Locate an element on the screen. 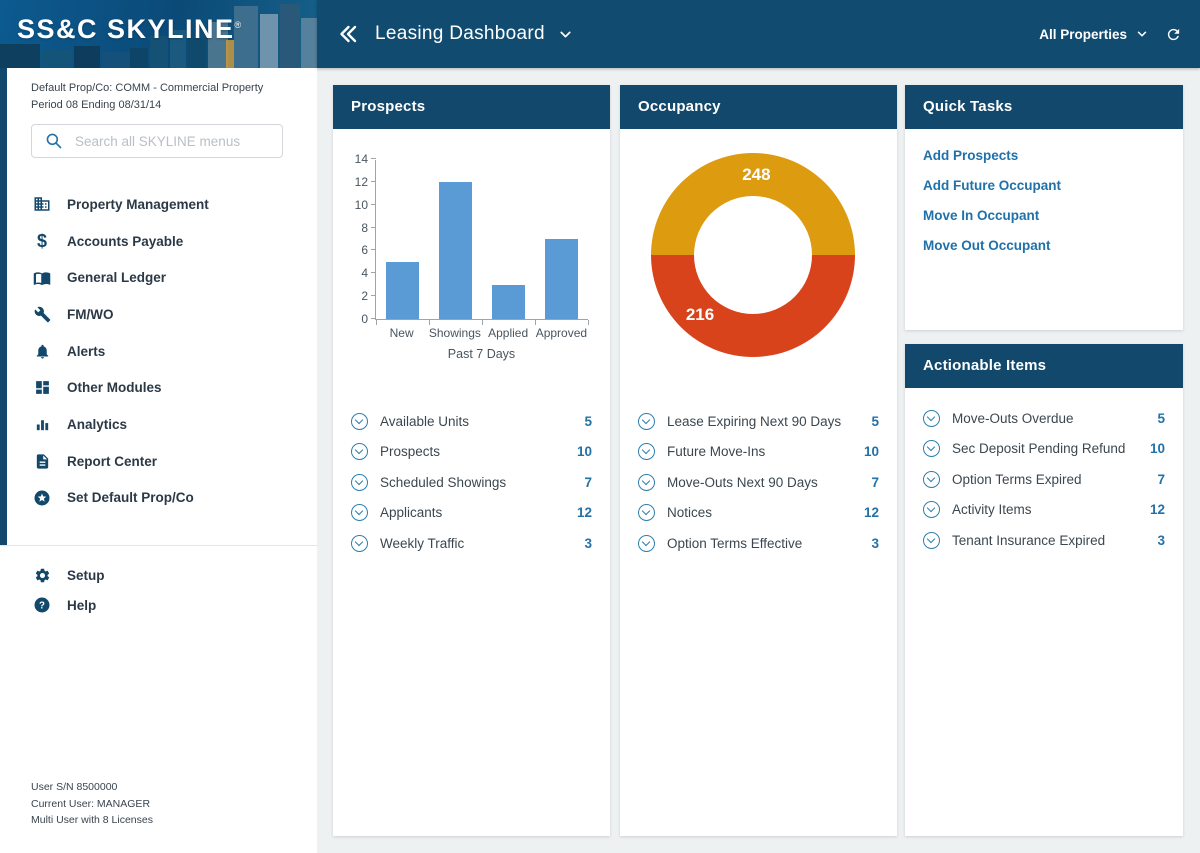 The image size is (1200, 853). sidebar-item-general-ledger: General Ledger is located at coordinates (158, 277).